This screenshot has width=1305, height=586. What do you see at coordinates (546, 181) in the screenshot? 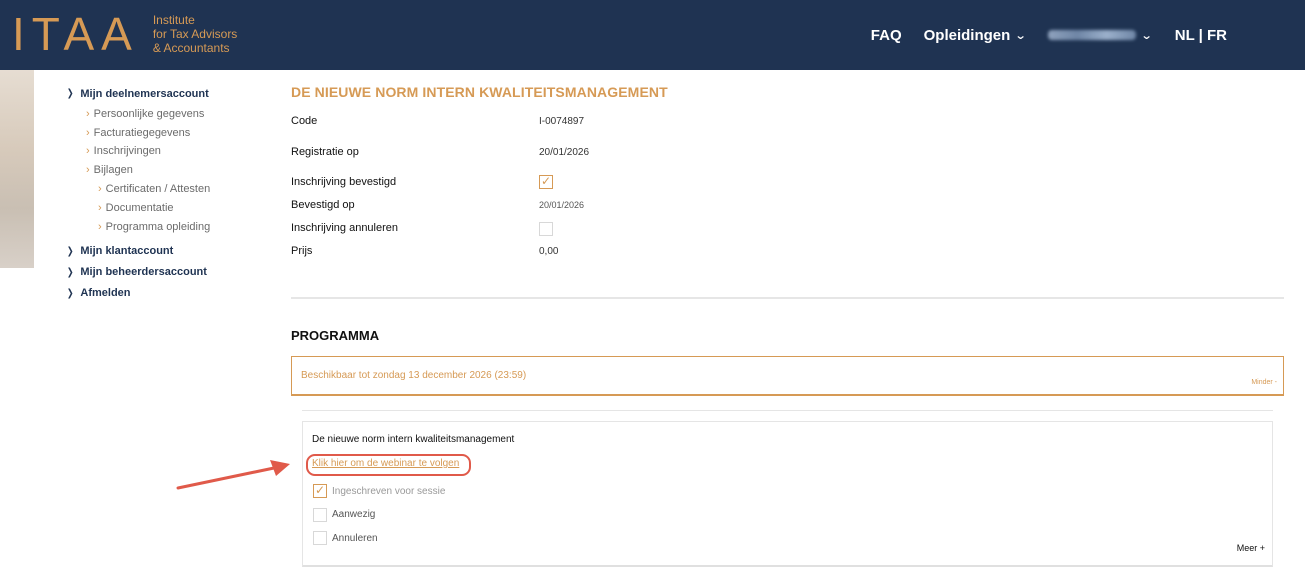
I see `confirmed-checkbox` at bounding box center [546, 181].